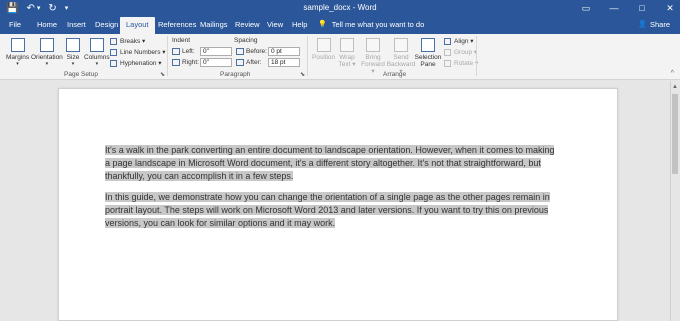 This screenshot has width=680, height=321. I want to click on orientation-label: Orientation, so click(47, 57).